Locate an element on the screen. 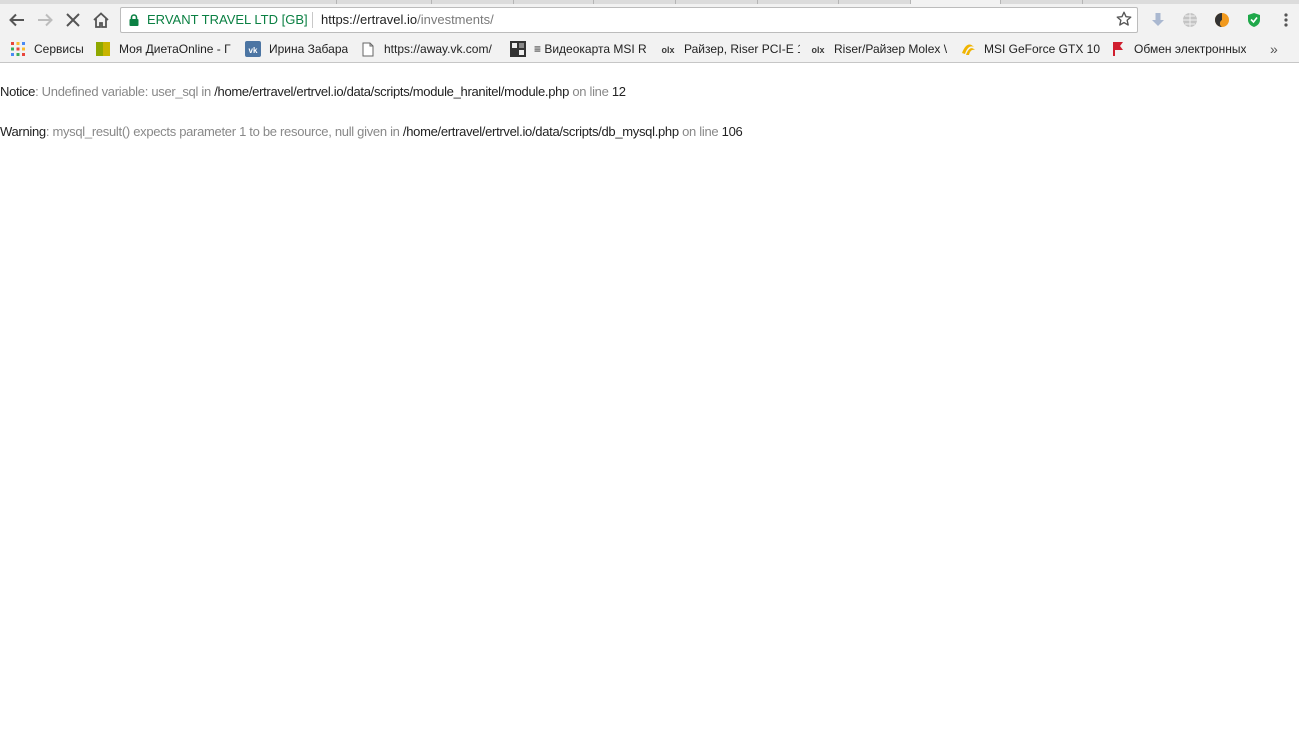 Image resolution: width=1299 pixels, height=740 pixels. bookmark-exchange: Обмен электронных is located at coordinates (1180, 49).